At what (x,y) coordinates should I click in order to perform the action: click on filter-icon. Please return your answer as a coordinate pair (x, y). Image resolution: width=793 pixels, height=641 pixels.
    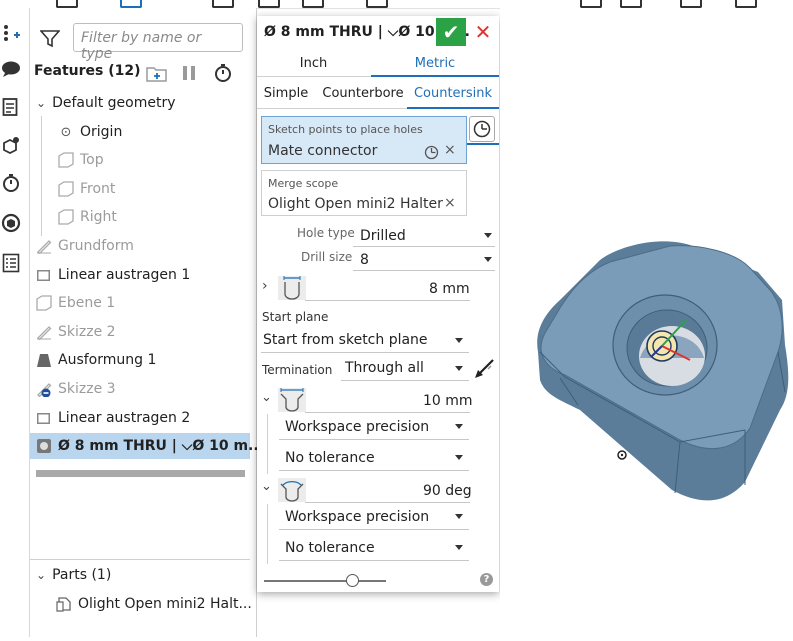
    Looking at the image, I should click on (50, 41).